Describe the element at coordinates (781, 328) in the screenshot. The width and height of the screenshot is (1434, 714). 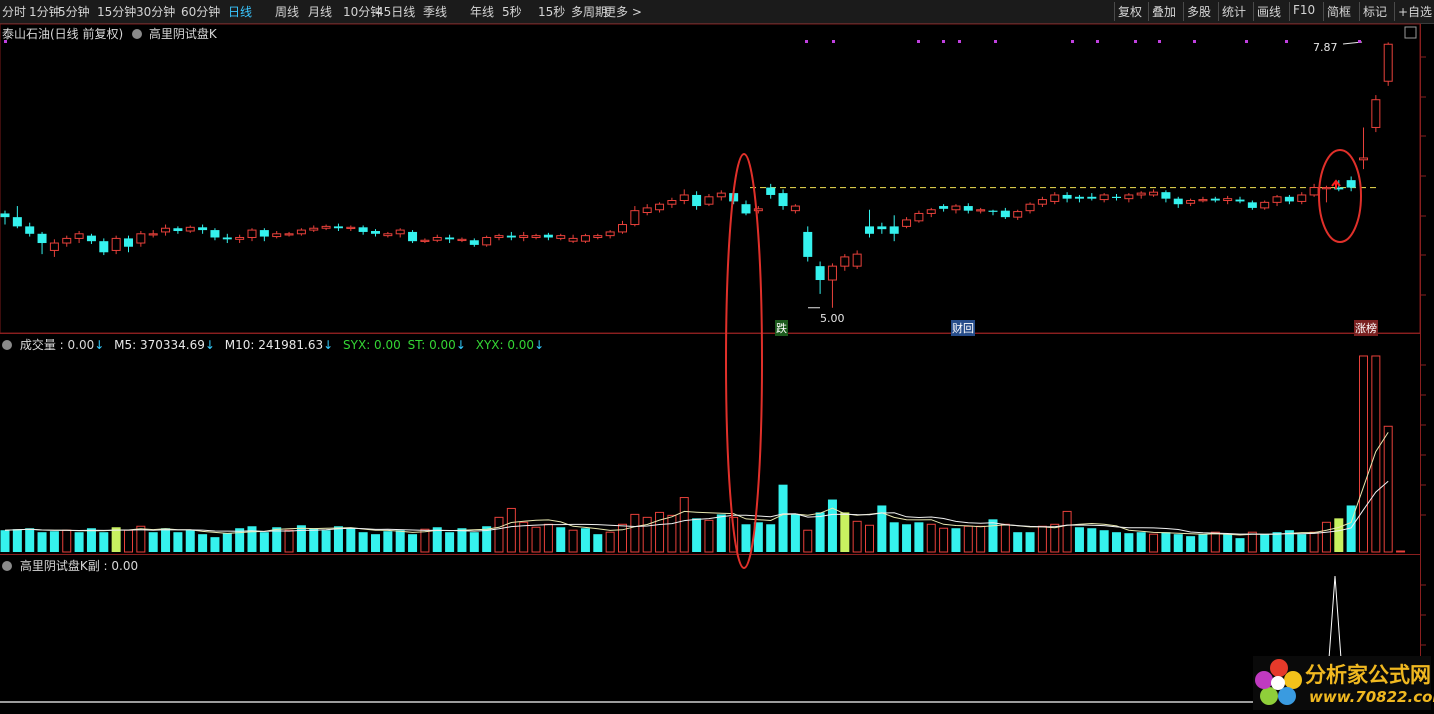
I see `down-marker: 跌` at that location.